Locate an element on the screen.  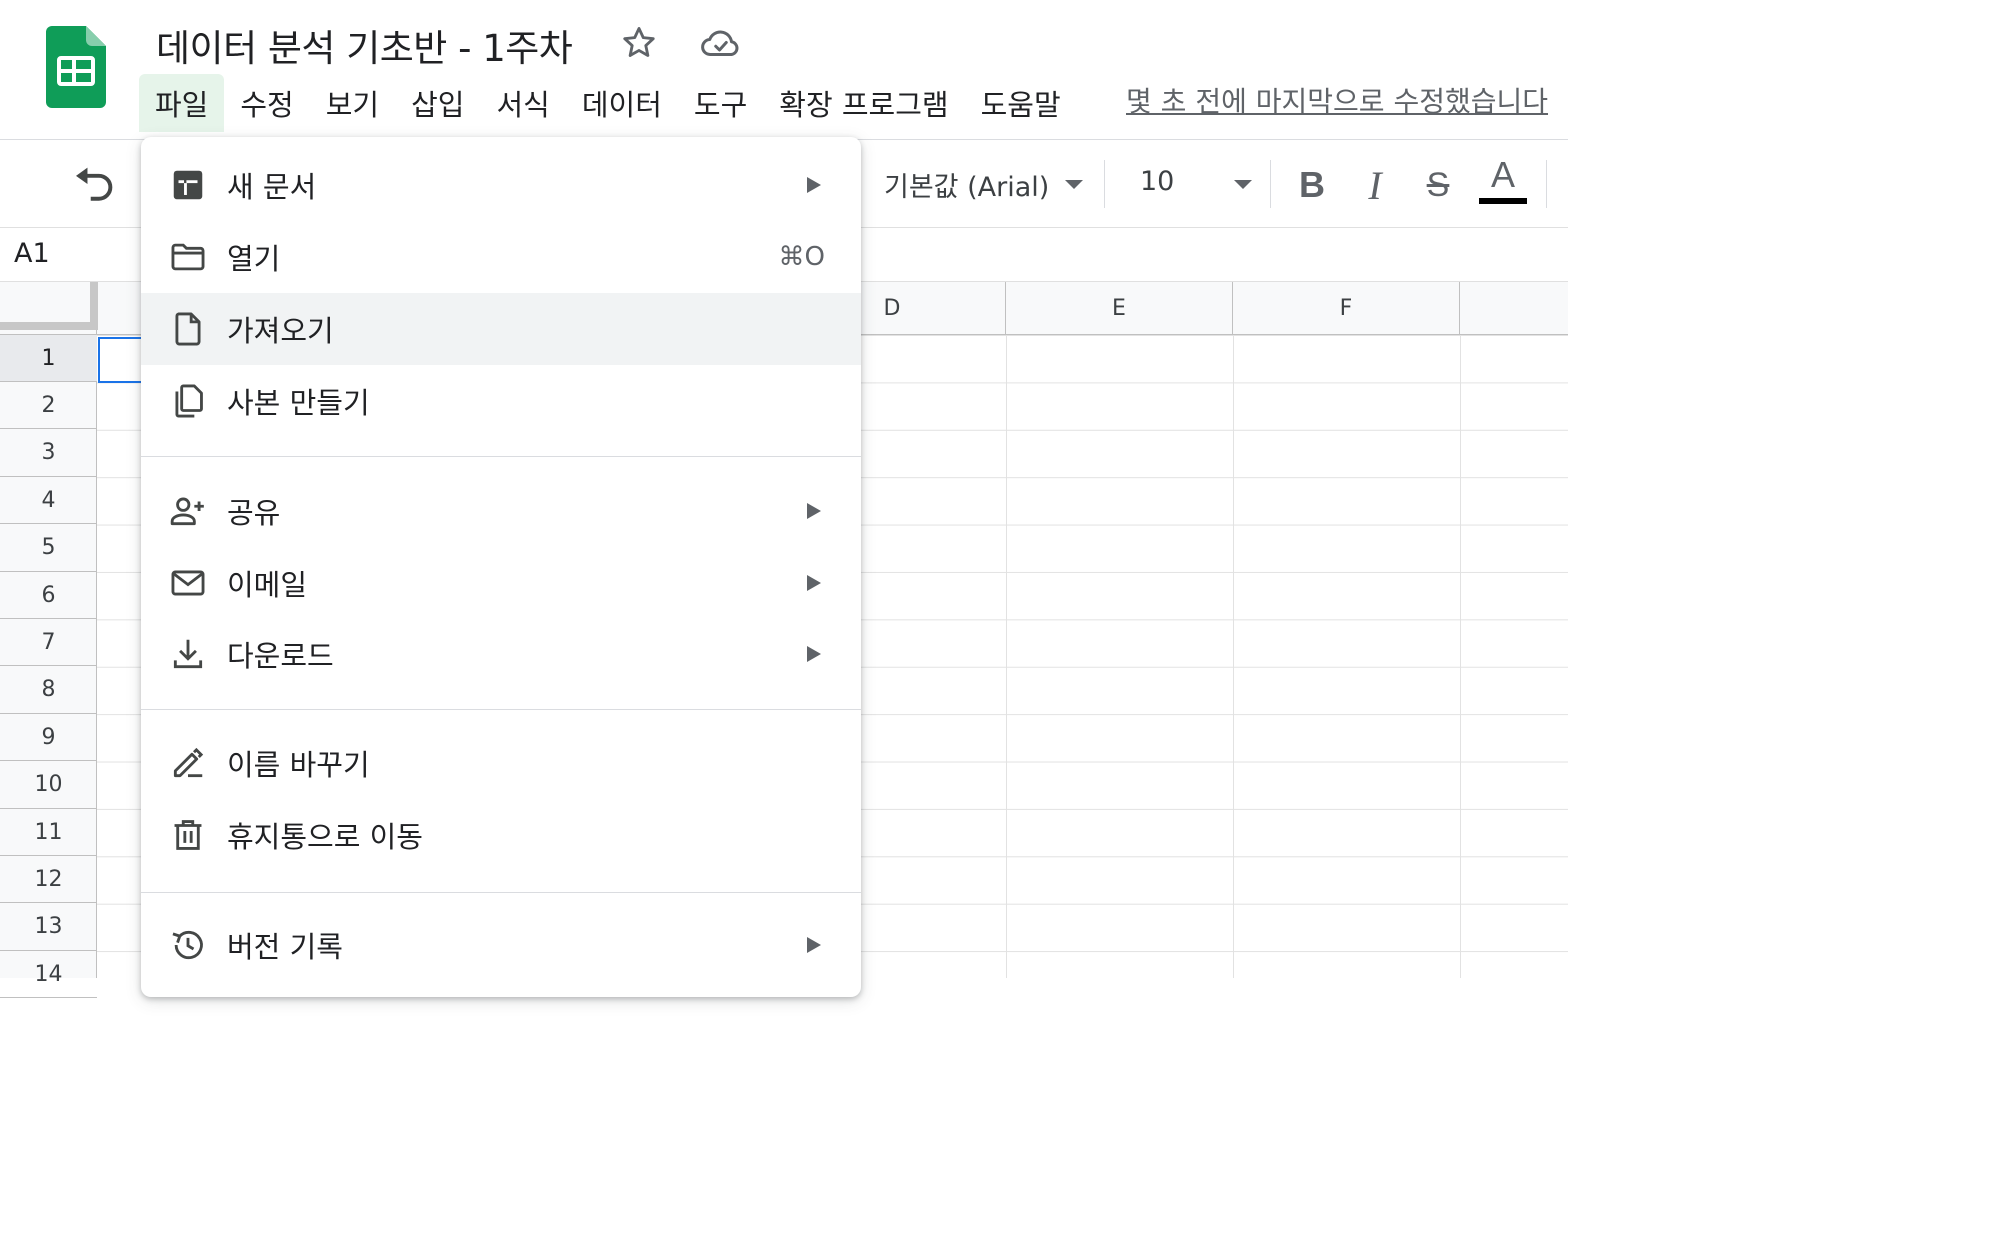
menu-view: 보기 is located at coordinates (352, 103).